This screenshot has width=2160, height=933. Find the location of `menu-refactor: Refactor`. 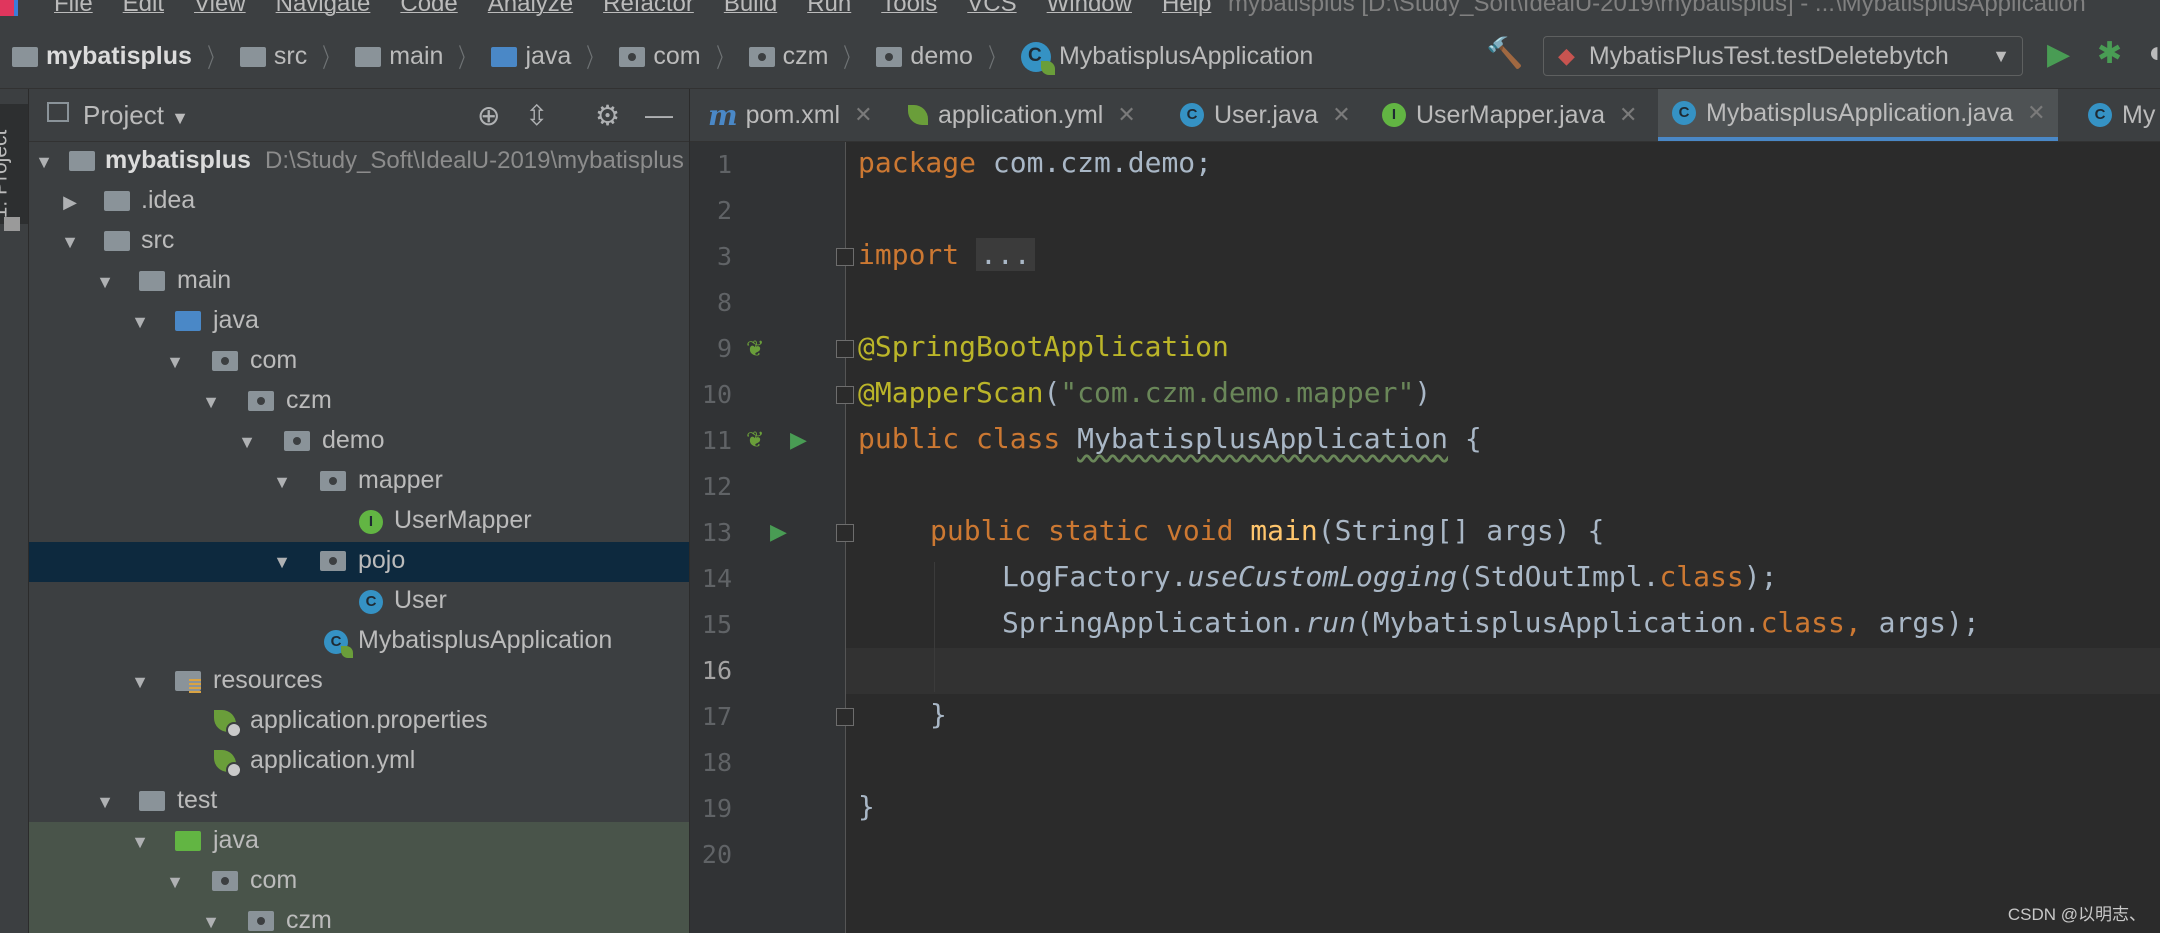

menu-refactor: Refactor is located at coordinates (648, 9).